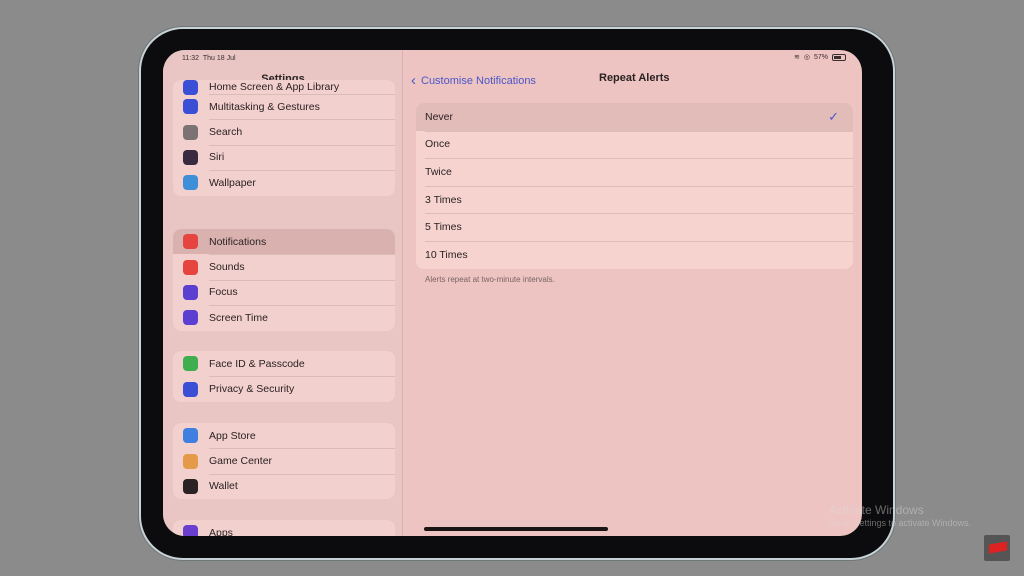 The height and width of the screenshot is (576, 1024). Describe the element at coordinates (634, 78) in the screenshot. I see `page-title: Repeat Alerts` at that location.